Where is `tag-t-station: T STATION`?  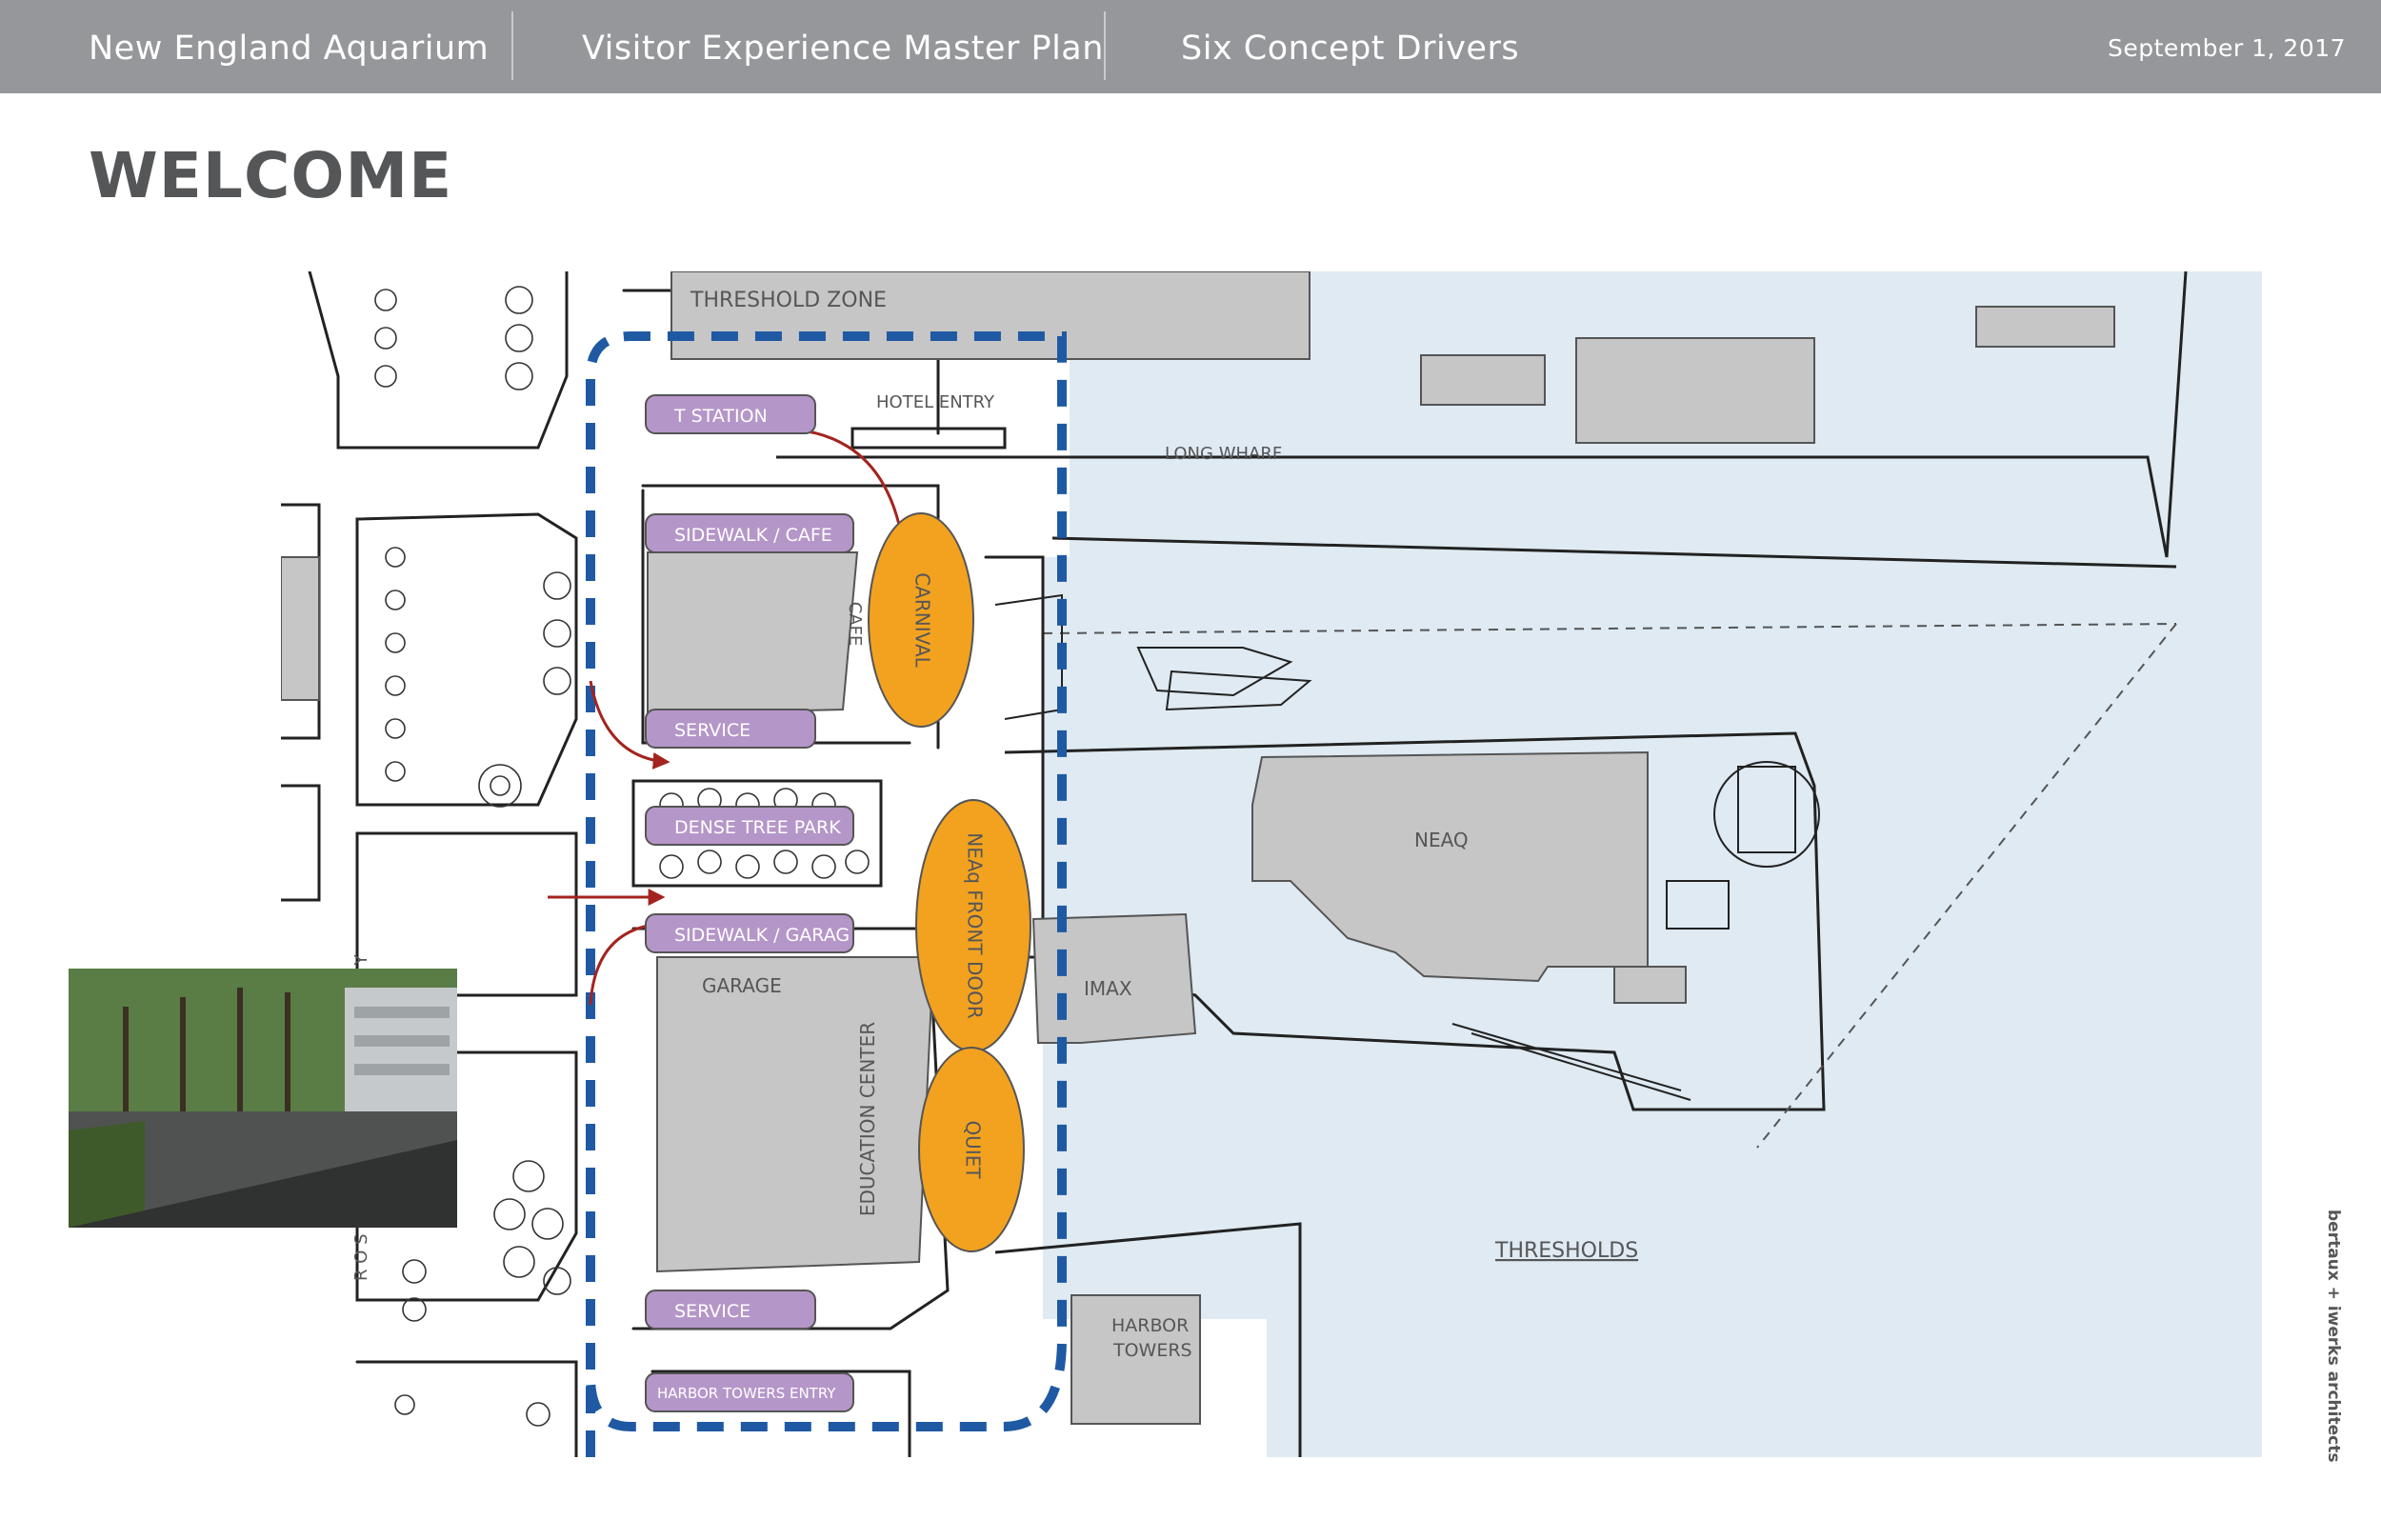
tag-t-station: T STATION is located at coordinates (720, 416).